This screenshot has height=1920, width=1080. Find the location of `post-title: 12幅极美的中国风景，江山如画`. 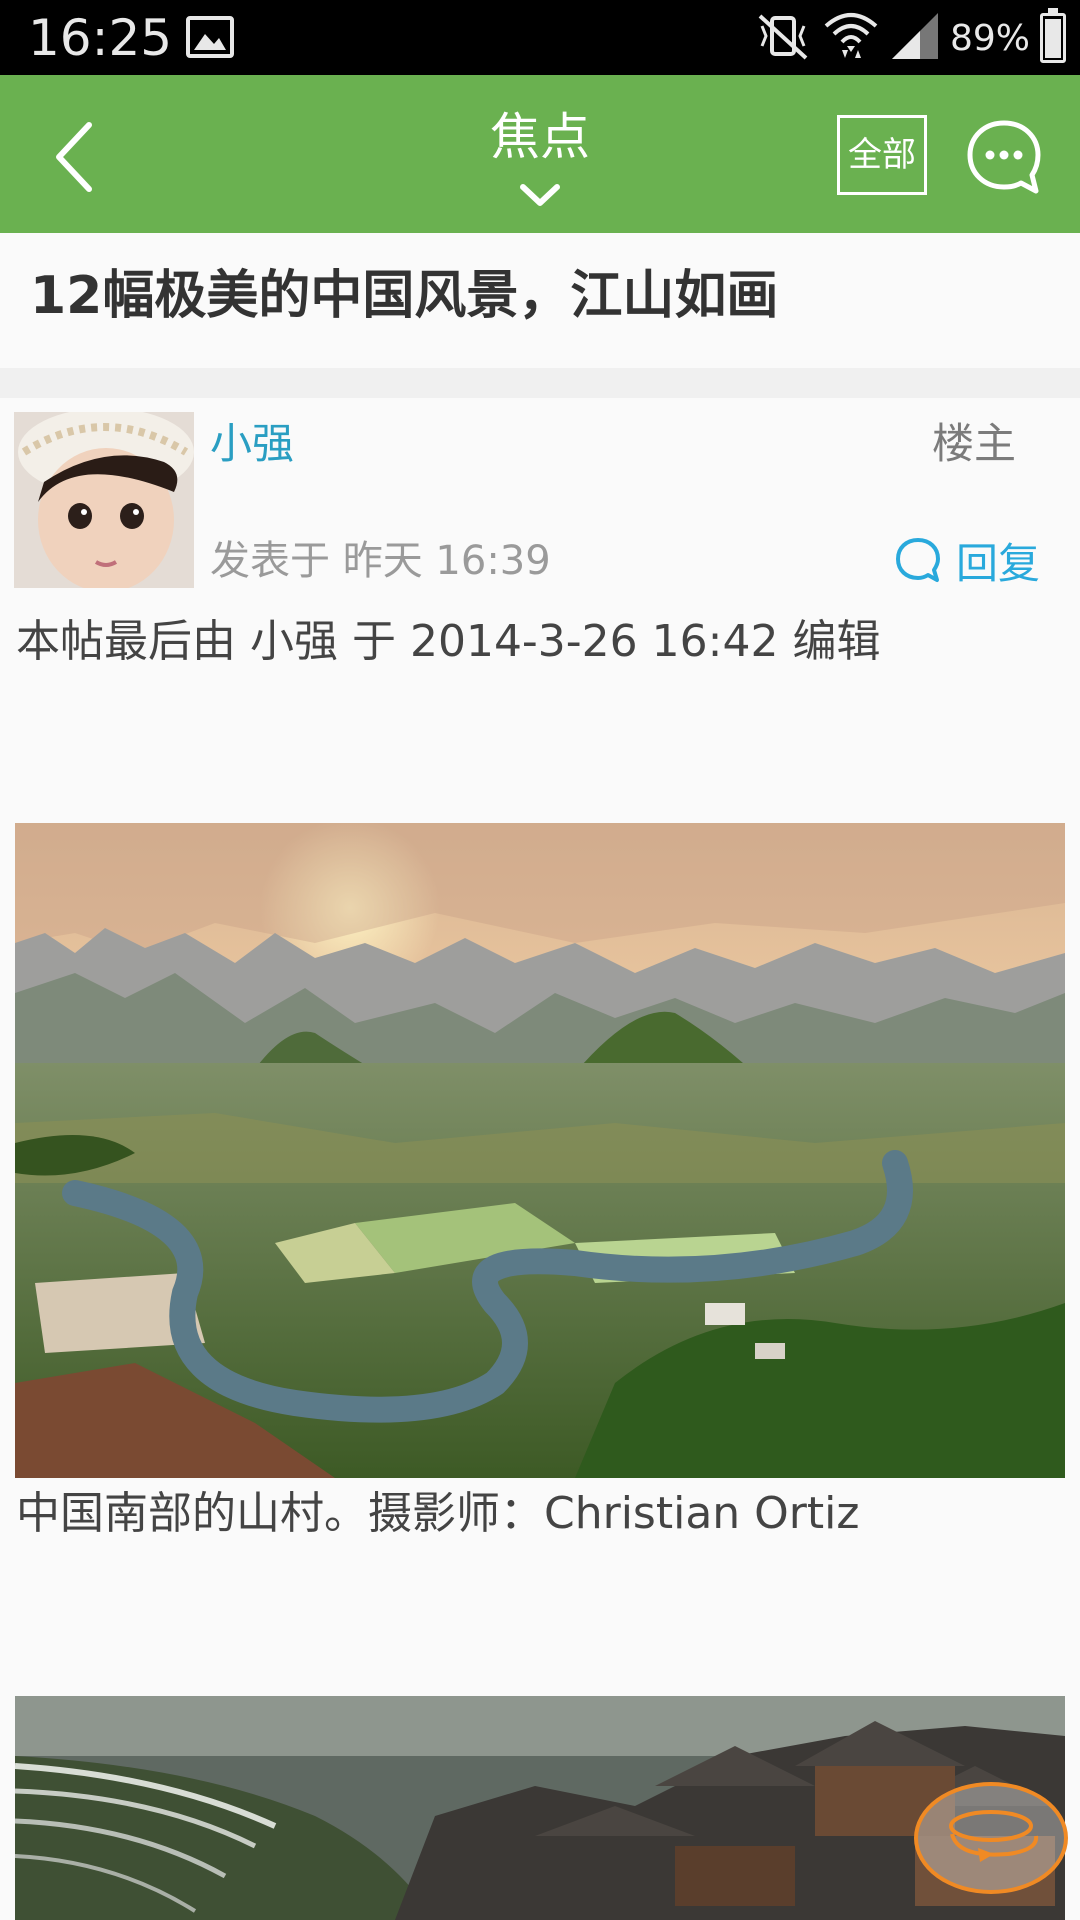

post-title: 12幅极美的中国风景，江山如画 is located at coordinates (404, 296).